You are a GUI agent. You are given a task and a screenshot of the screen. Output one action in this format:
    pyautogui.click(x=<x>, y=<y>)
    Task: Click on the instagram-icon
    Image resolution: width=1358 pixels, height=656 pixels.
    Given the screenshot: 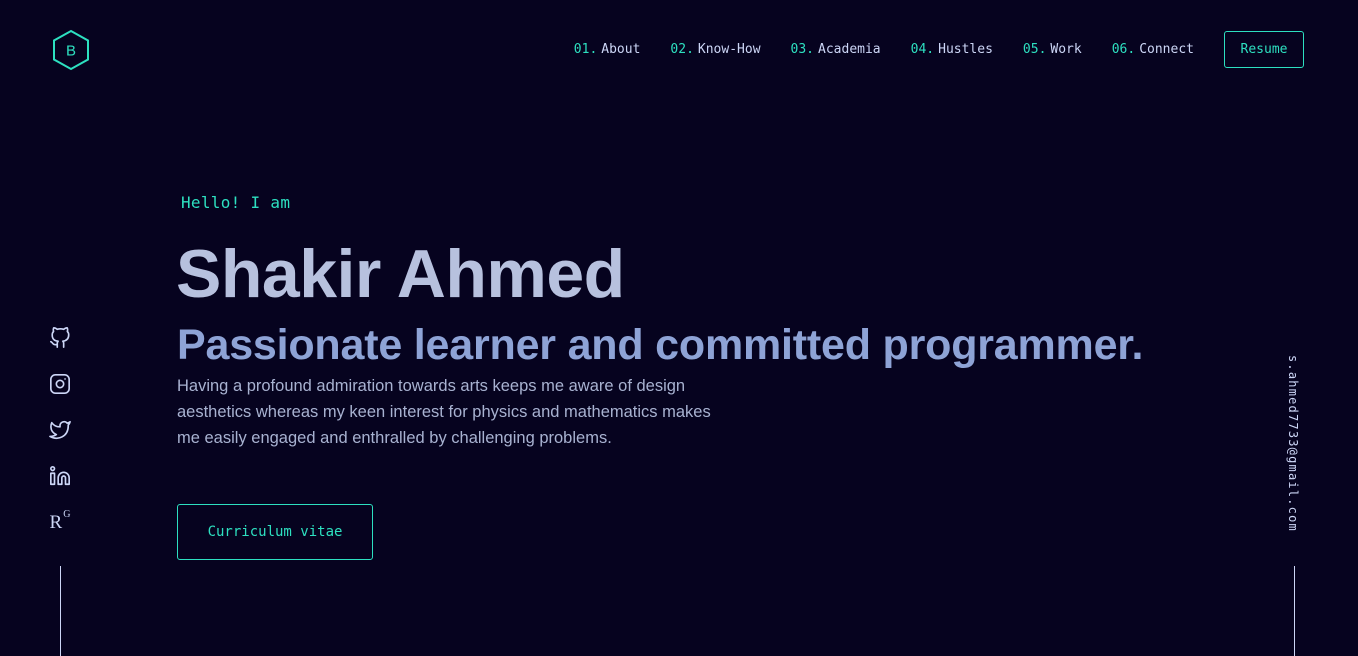 What is the action you would take?
    pyautogui.click(x=60, y=384)
    